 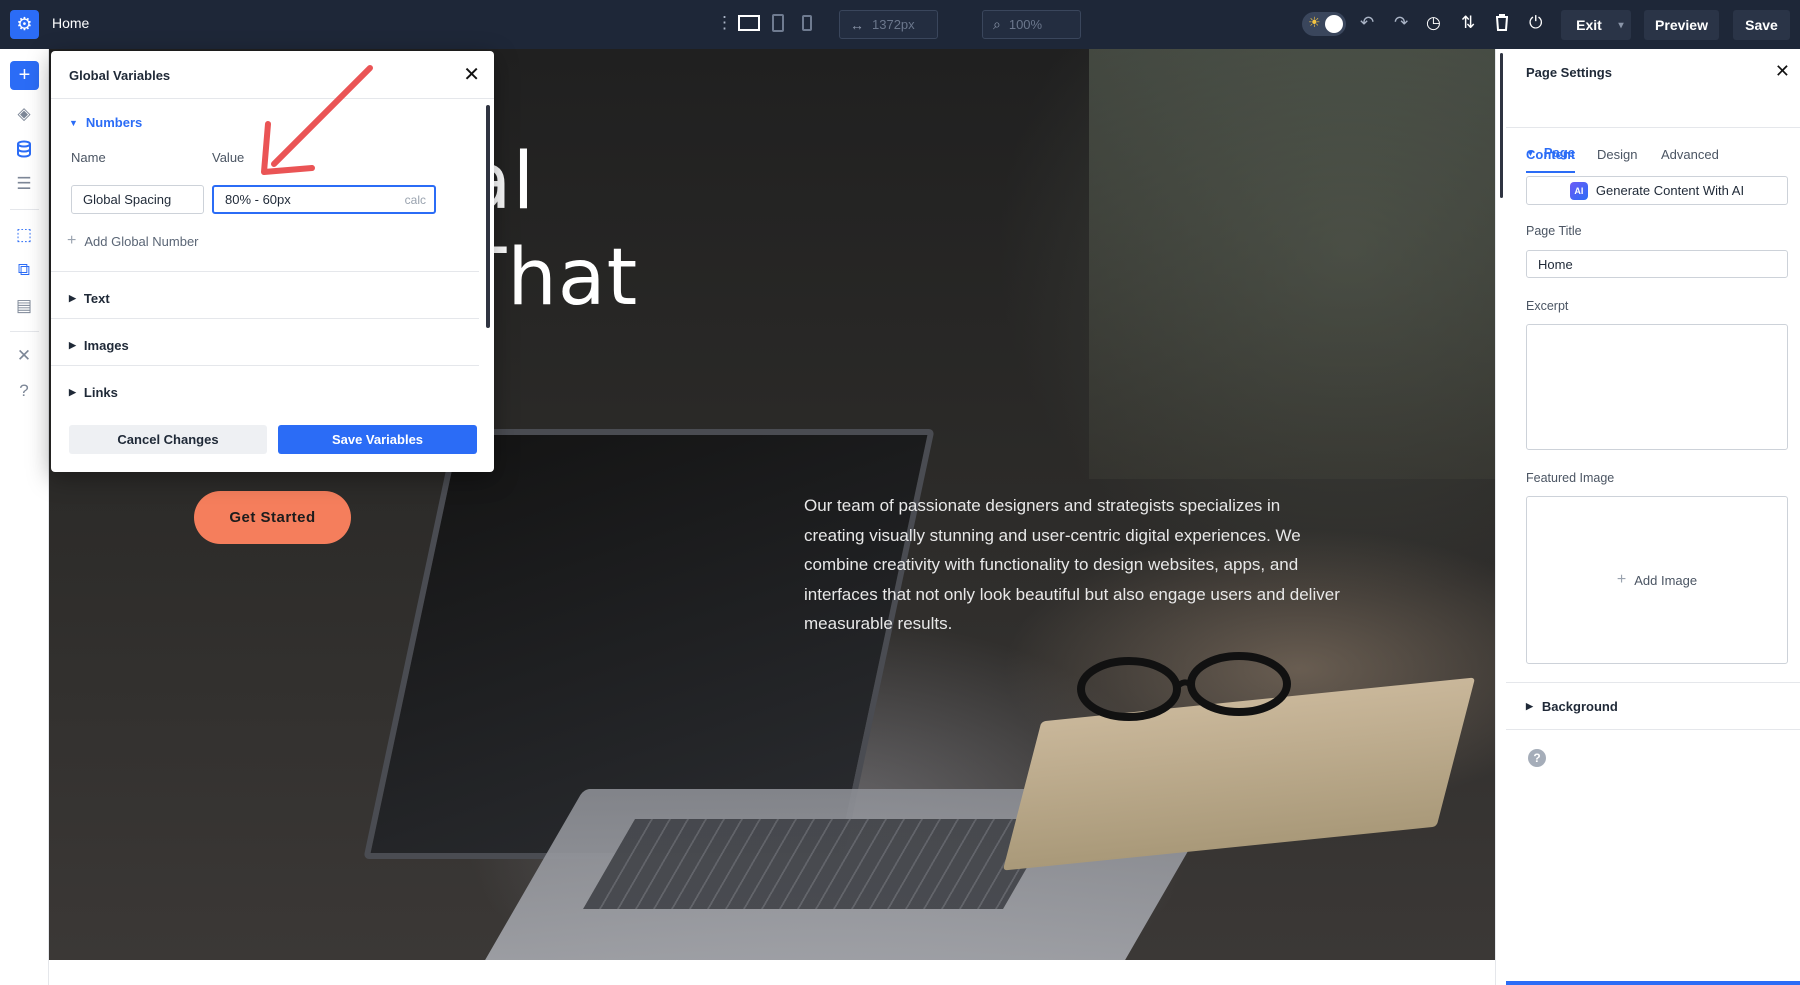 What do you see at coordinates (1681, 25) in the screenshot?
I see `preview-button: Preview` at bounding box center [1681, 25].